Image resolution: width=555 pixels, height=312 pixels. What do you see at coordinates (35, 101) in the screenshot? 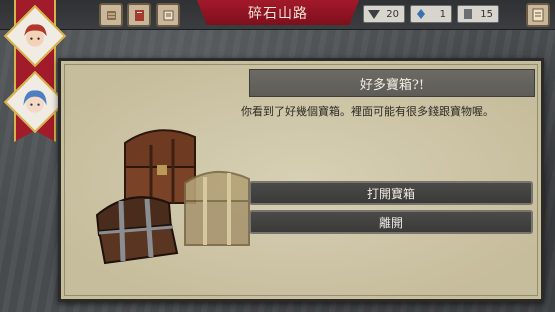
I see `blue-hair-avatar` at bounding box center [35, 101].